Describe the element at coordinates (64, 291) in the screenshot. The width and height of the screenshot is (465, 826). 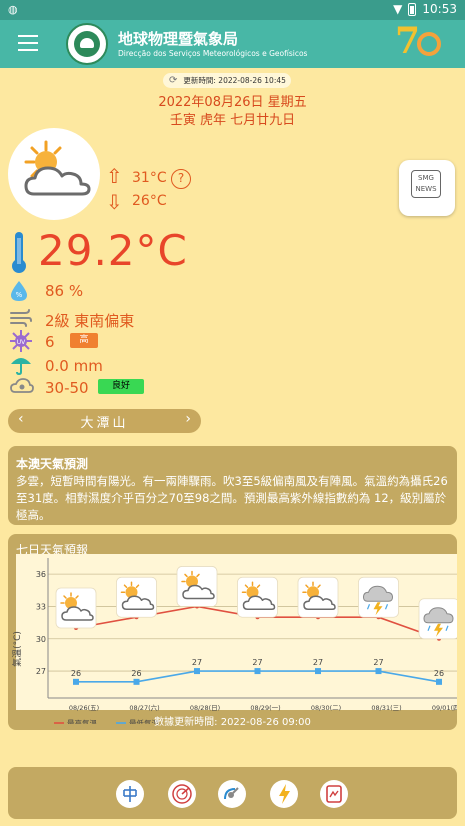
I see `humidity-value: 86 %` at that location.